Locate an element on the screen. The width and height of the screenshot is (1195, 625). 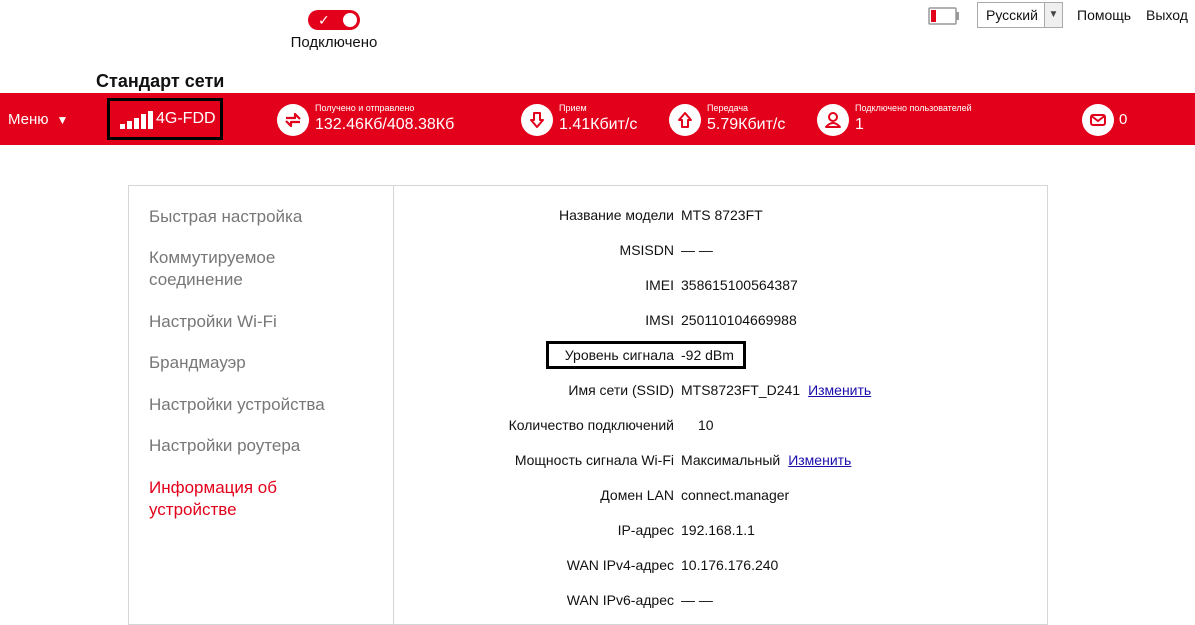
info-row: IMEI 358615100564387 is located at coordinates (719, 287).